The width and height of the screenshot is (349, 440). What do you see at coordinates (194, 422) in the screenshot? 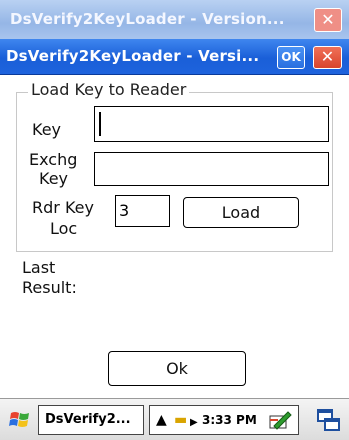
I see `arrow-icon: ▶` at bounding box center [194, 422].